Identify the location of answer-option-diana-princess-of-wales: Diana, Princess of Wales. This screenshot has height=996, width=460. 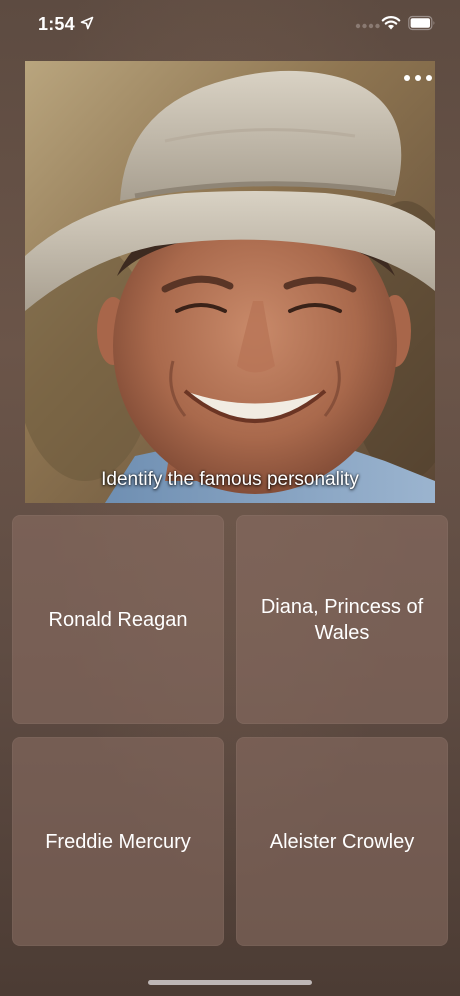
(342, 619).